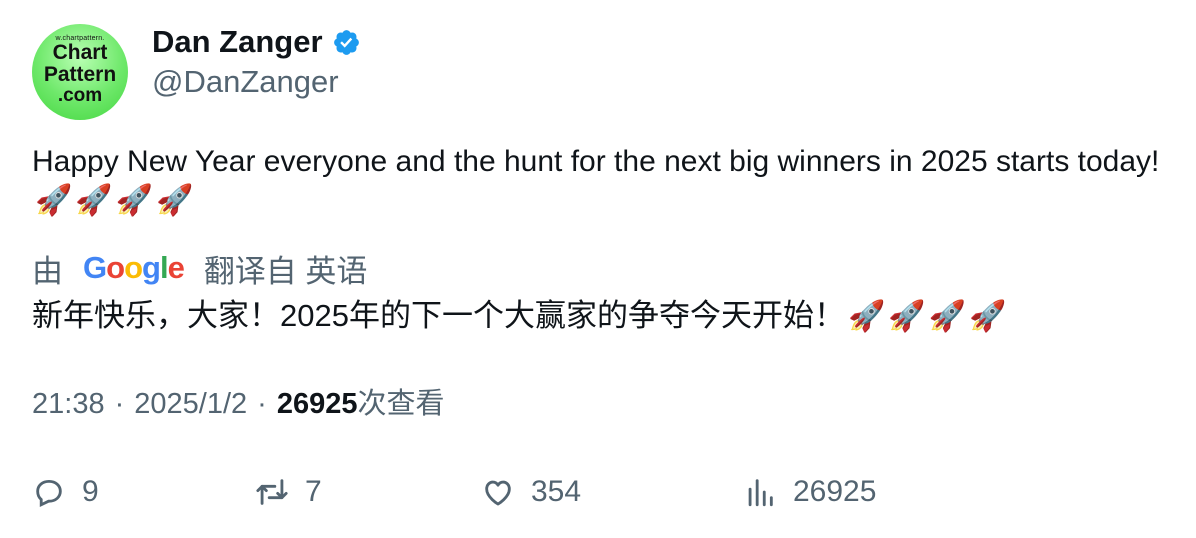 The width and height of the screenshot is (1196, 538). I want to click on translated-from-label: 翻译自 英语, so click(285, 271).